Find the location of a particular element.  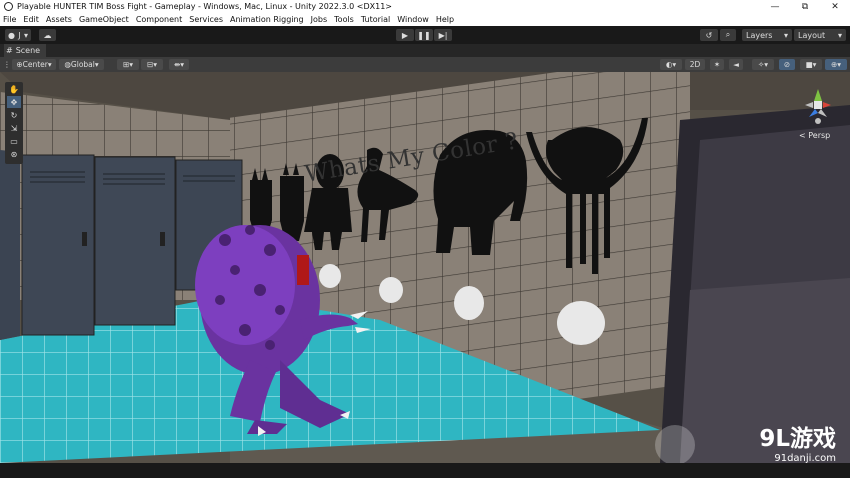

watermark: 9L游戏 91danji.com is located at coordinates (797, 445).